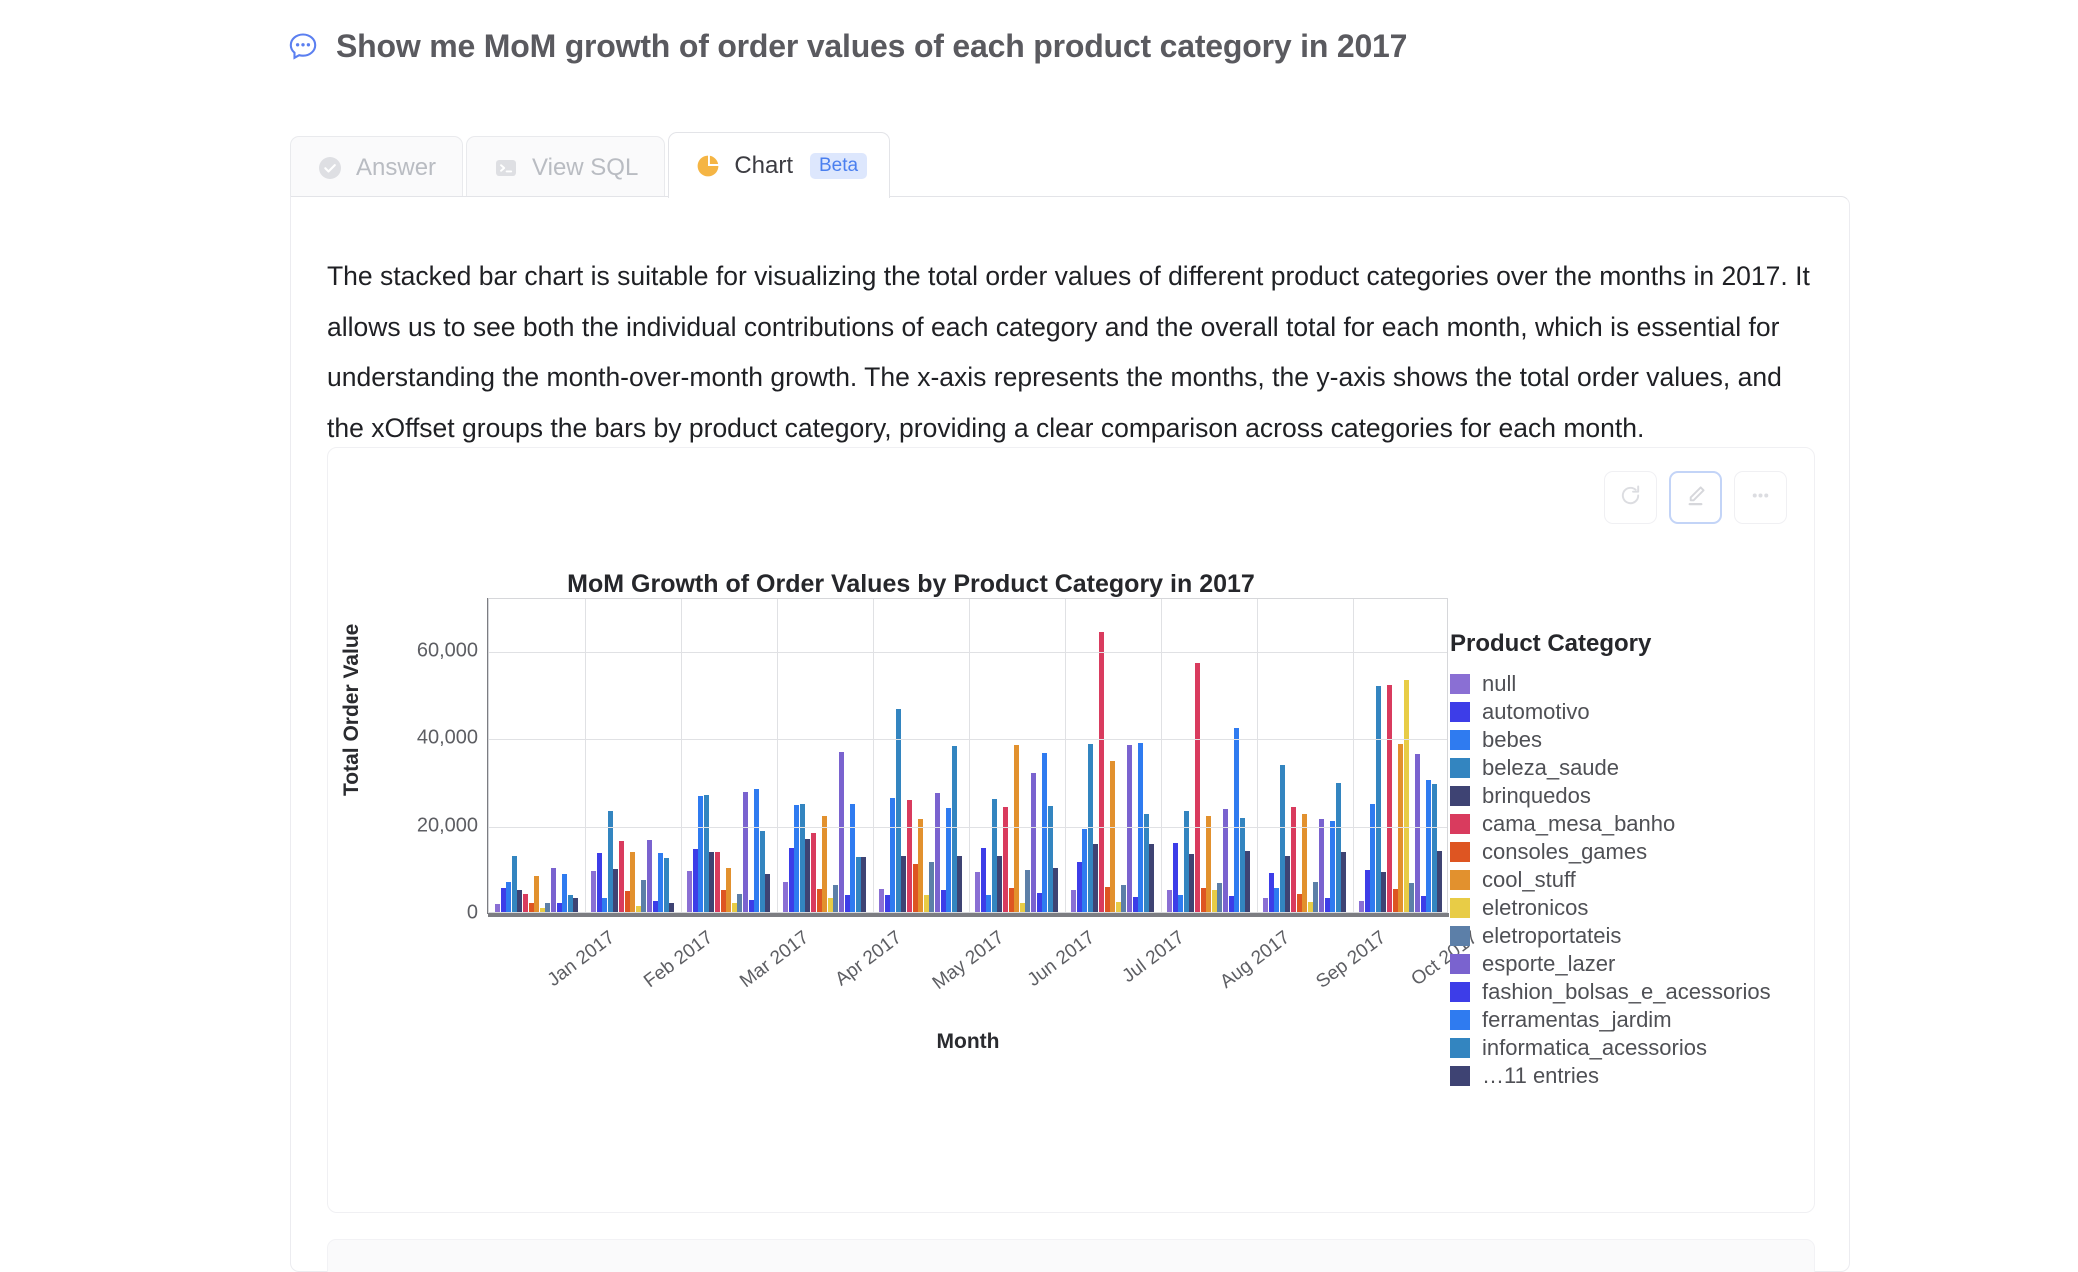 The width and height of the screenshot is (2078, 1272). I want to click on legend-item: bebes, so click(1625, 740).